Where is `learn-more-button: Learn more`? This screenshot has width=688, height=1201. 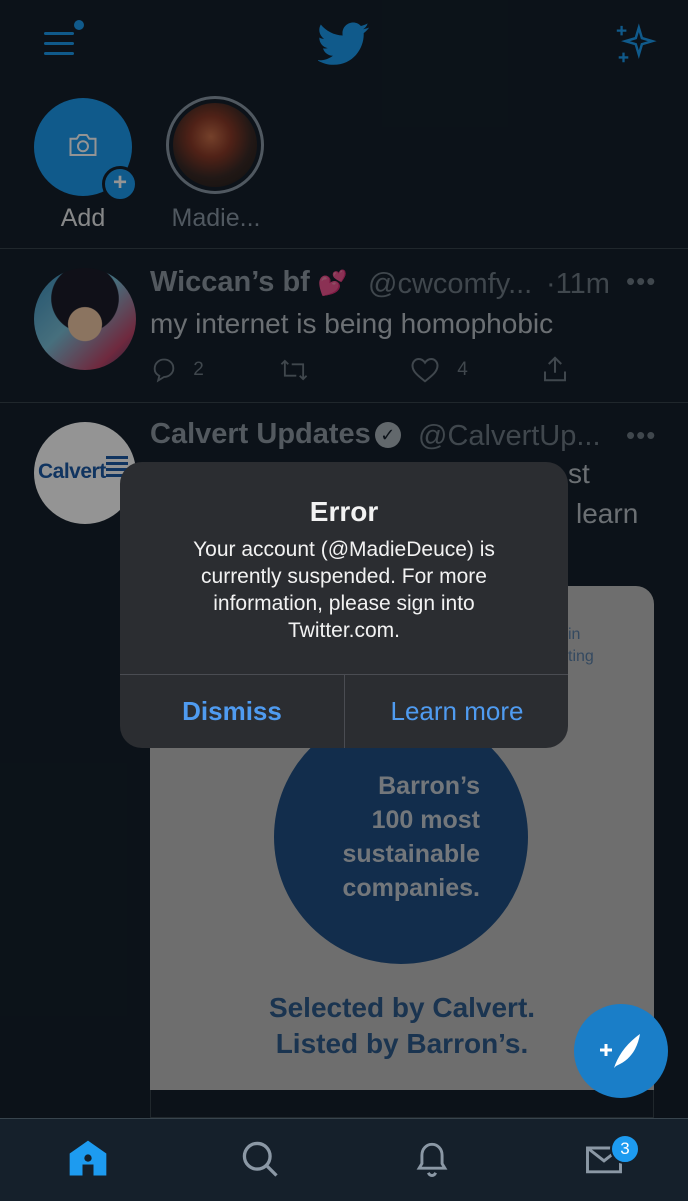 learn-more-button: Learn more is located at coordinates (456, 711).